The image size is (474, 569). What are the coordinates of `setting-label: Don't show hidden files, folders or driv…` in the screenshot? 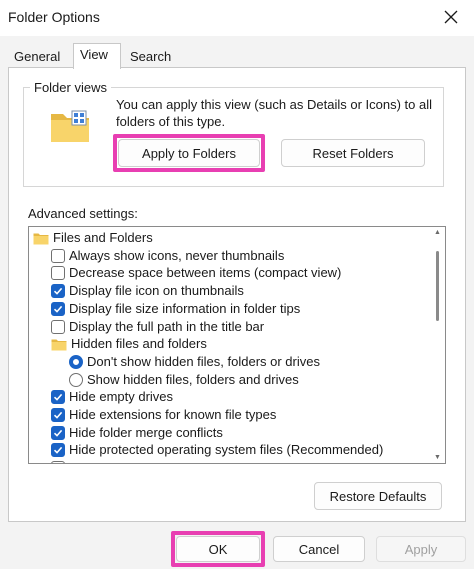 It's located at (203, 361).